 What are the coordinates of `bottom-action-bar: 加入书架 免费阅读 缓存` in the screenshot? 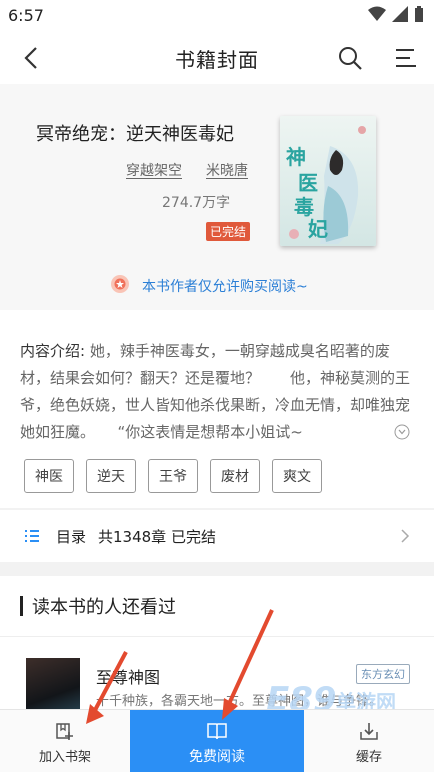 It's located at (217, 740).